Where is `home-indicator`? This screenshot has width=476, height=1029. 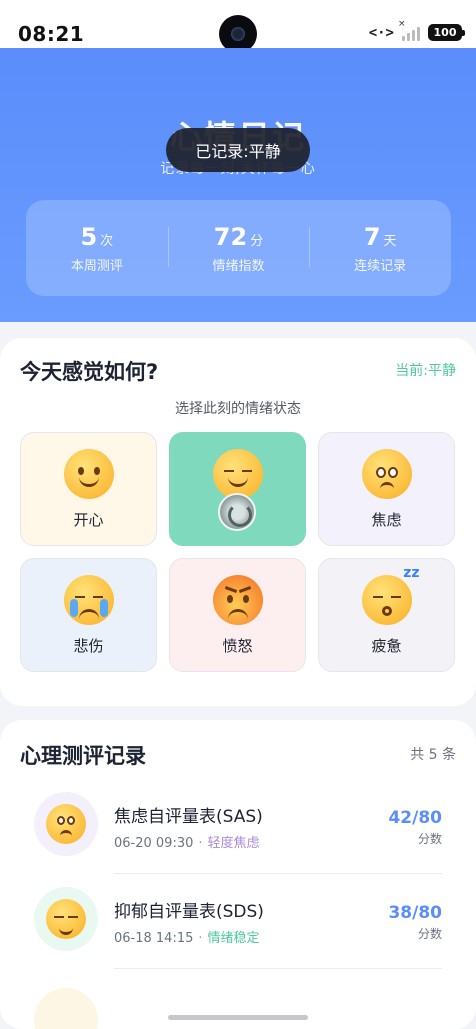 home-indicator is located at coordinates (238, 1017).